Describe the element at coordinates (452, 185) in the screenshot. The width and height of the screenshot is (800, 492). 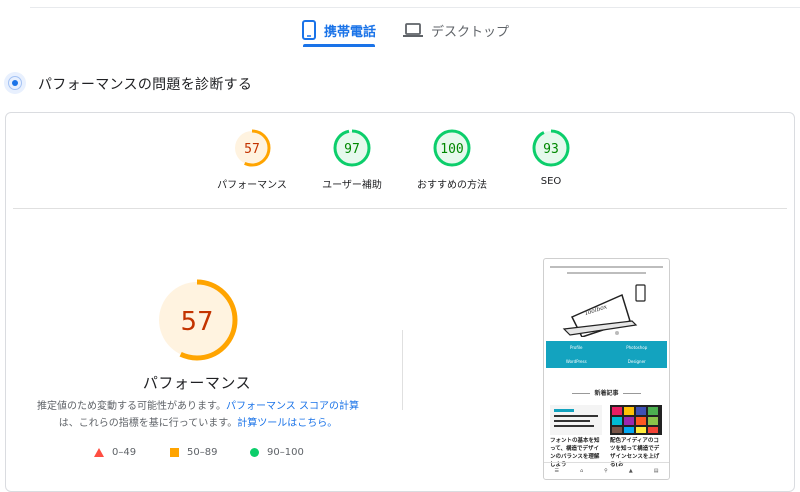
I see `gauge-label: おすすめの方法` at that location.